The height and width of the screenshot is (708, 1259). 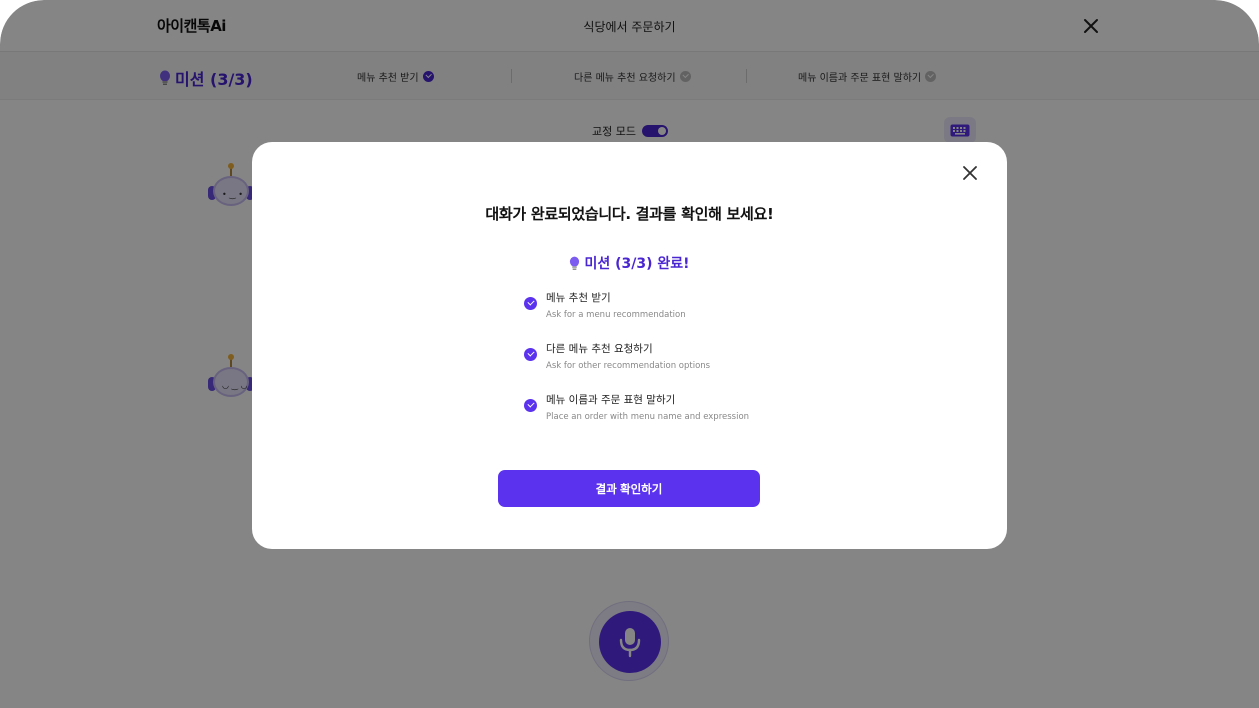 What do you see at coordinates (599, 349) in the screenshot?
I see `item-title: 다른 메뉴 추천 요청하기` at bounding box center [599, 349].